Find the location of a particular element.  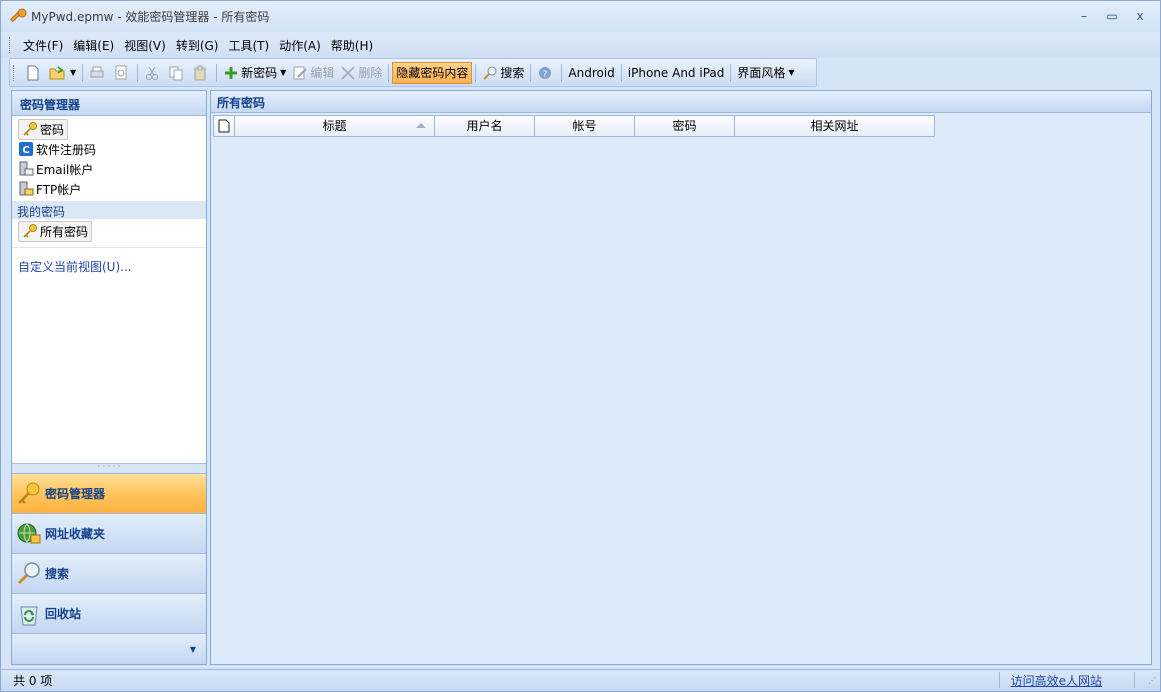

nav-splitter: · · · · · is located at coordinates (109, 468).